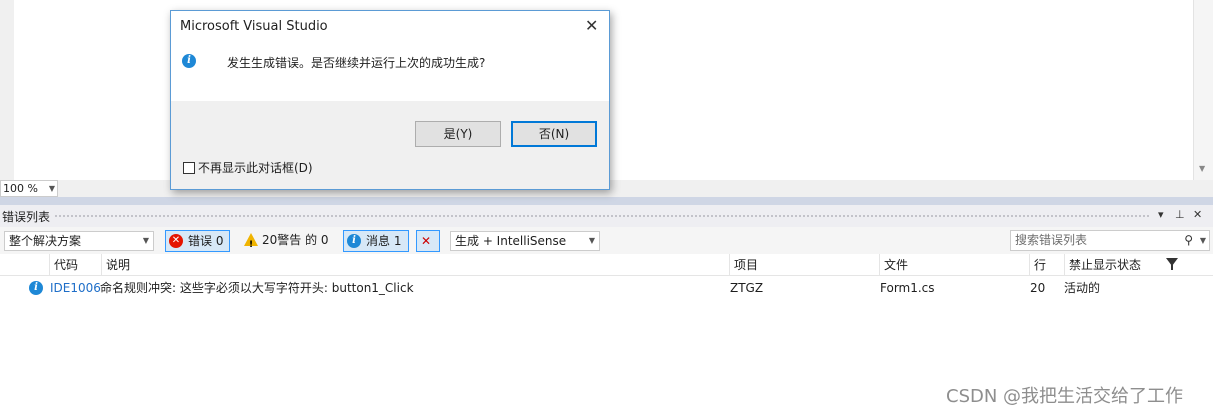 This screenshot has height=415, width=1213. Describe the element at coordinates (189, 168) in the screenshot. I see `checkbox-box` at that location.